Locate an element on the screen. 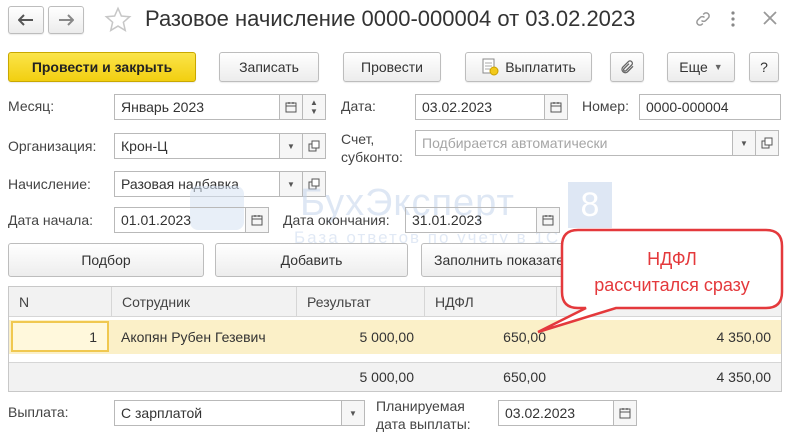 The width and height of the screenshot is (800, 435). post-button: Провести is located at coordinates (392, 67).